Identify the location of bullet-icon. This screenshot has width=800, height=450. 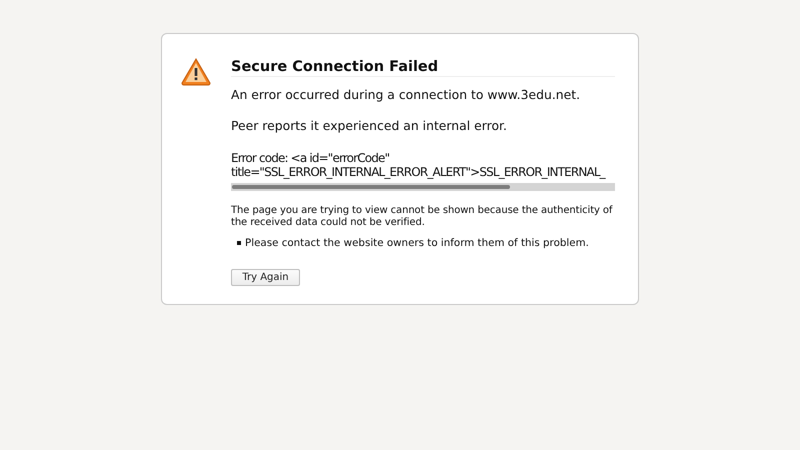
(239, 243).